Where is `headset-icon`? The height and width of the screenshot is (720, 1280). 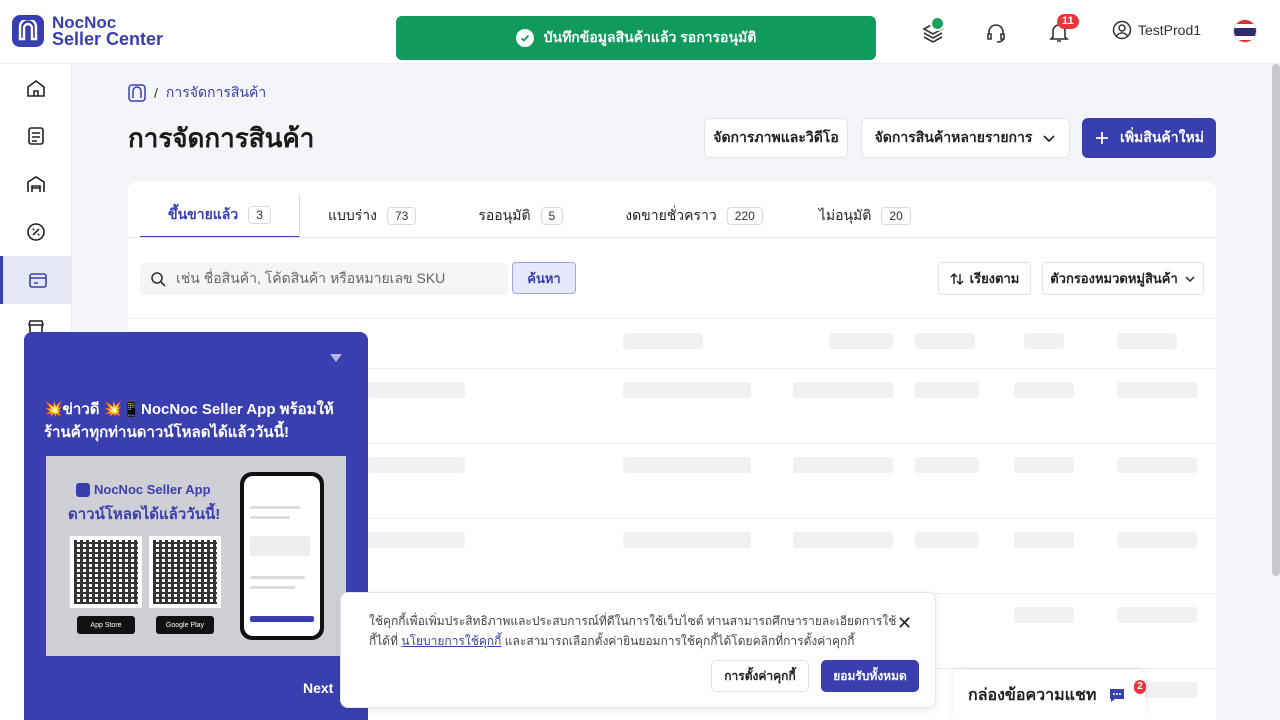 headset-icon is located at coordinates (996, 32).